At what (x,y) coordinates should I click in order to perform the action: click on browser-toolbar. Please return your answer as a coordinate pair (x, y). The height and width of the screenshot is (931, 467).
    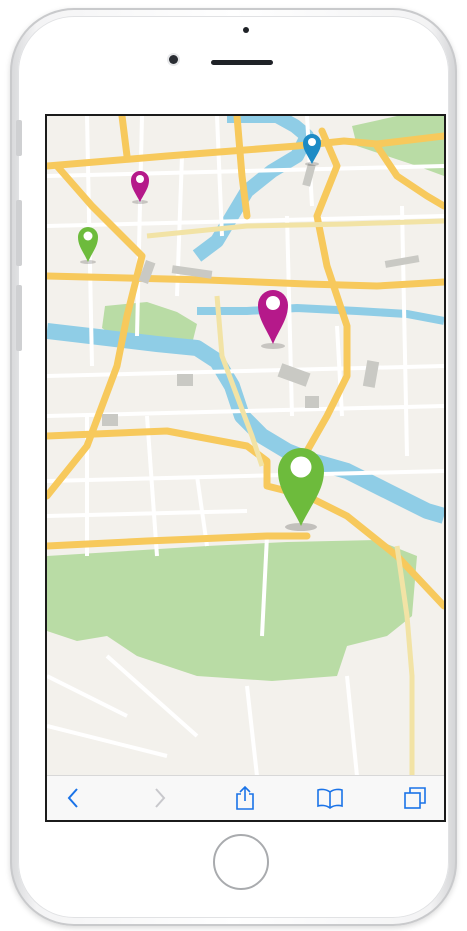
    Looking at the image, I should click on (245, 797).